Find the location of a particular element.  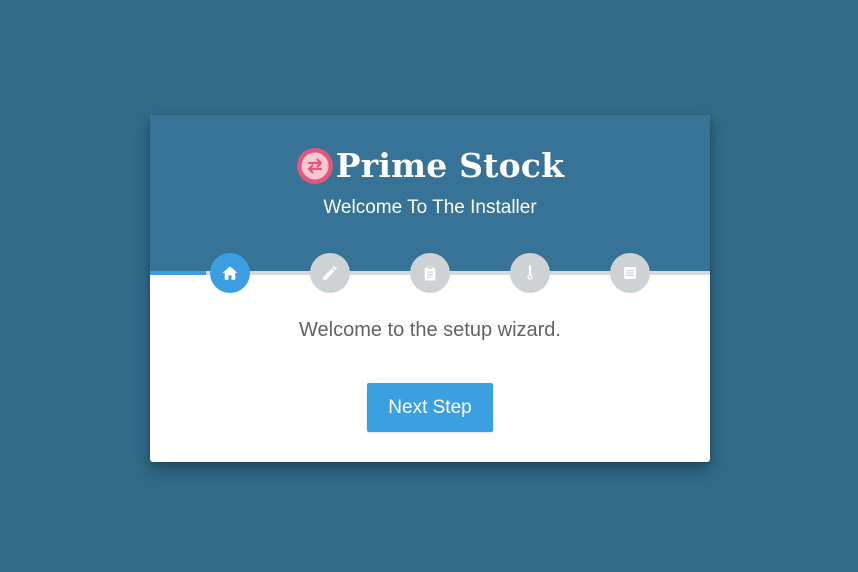

exchange-arrows-icon is located at coordinates (314, 166).